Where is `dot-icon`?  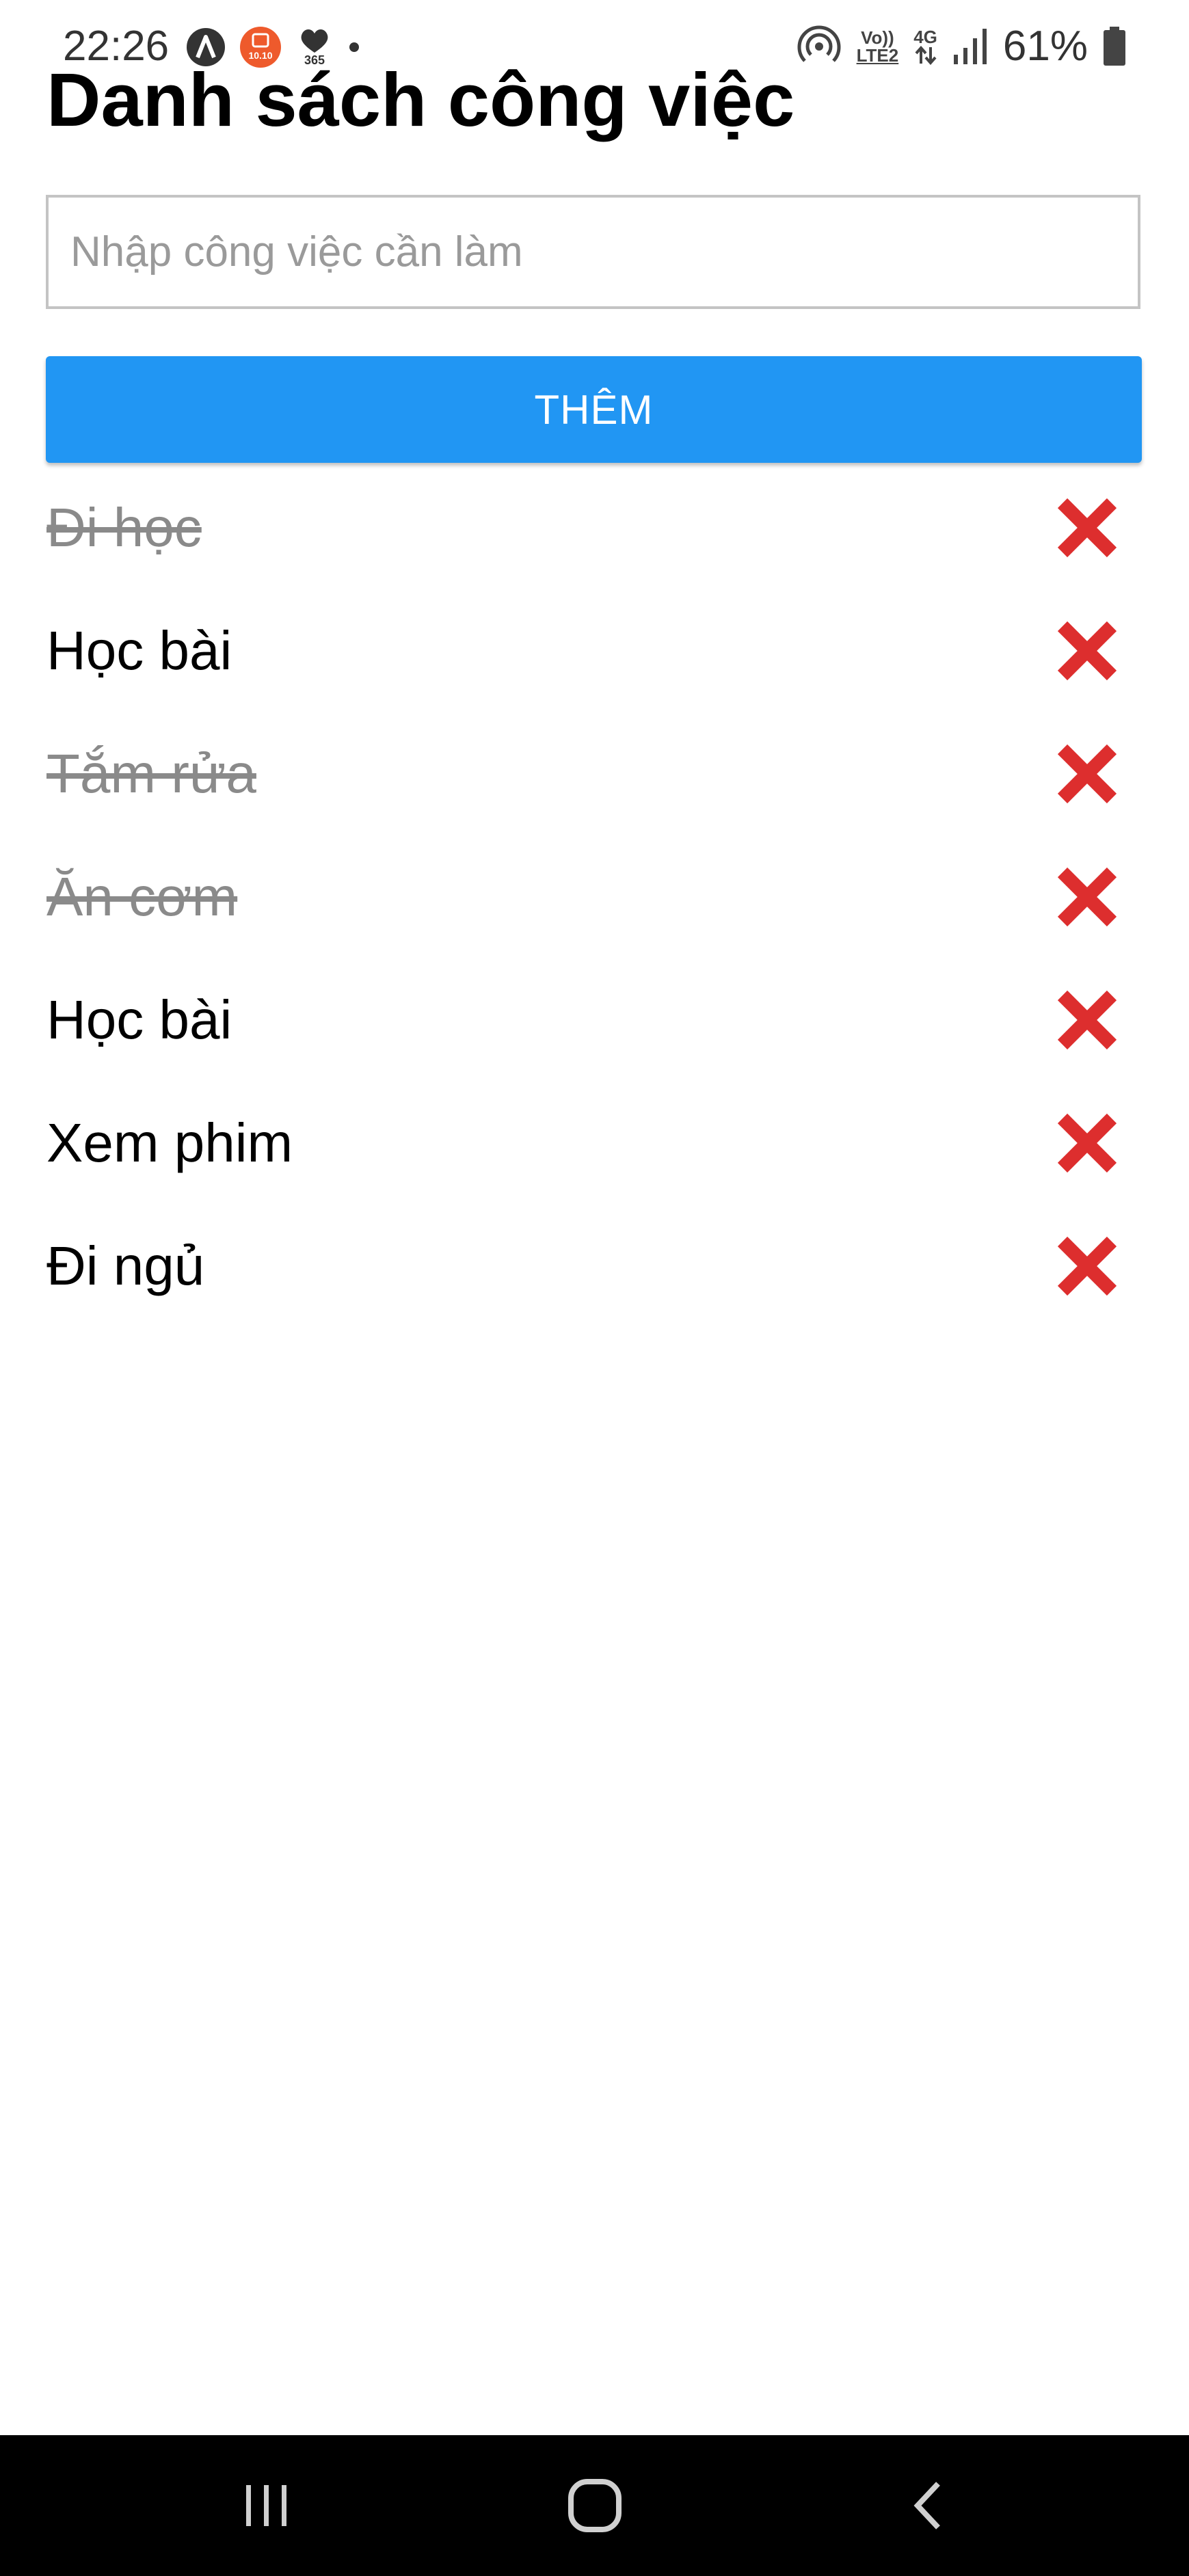
dot-icon is located at coordinates (354, 47).